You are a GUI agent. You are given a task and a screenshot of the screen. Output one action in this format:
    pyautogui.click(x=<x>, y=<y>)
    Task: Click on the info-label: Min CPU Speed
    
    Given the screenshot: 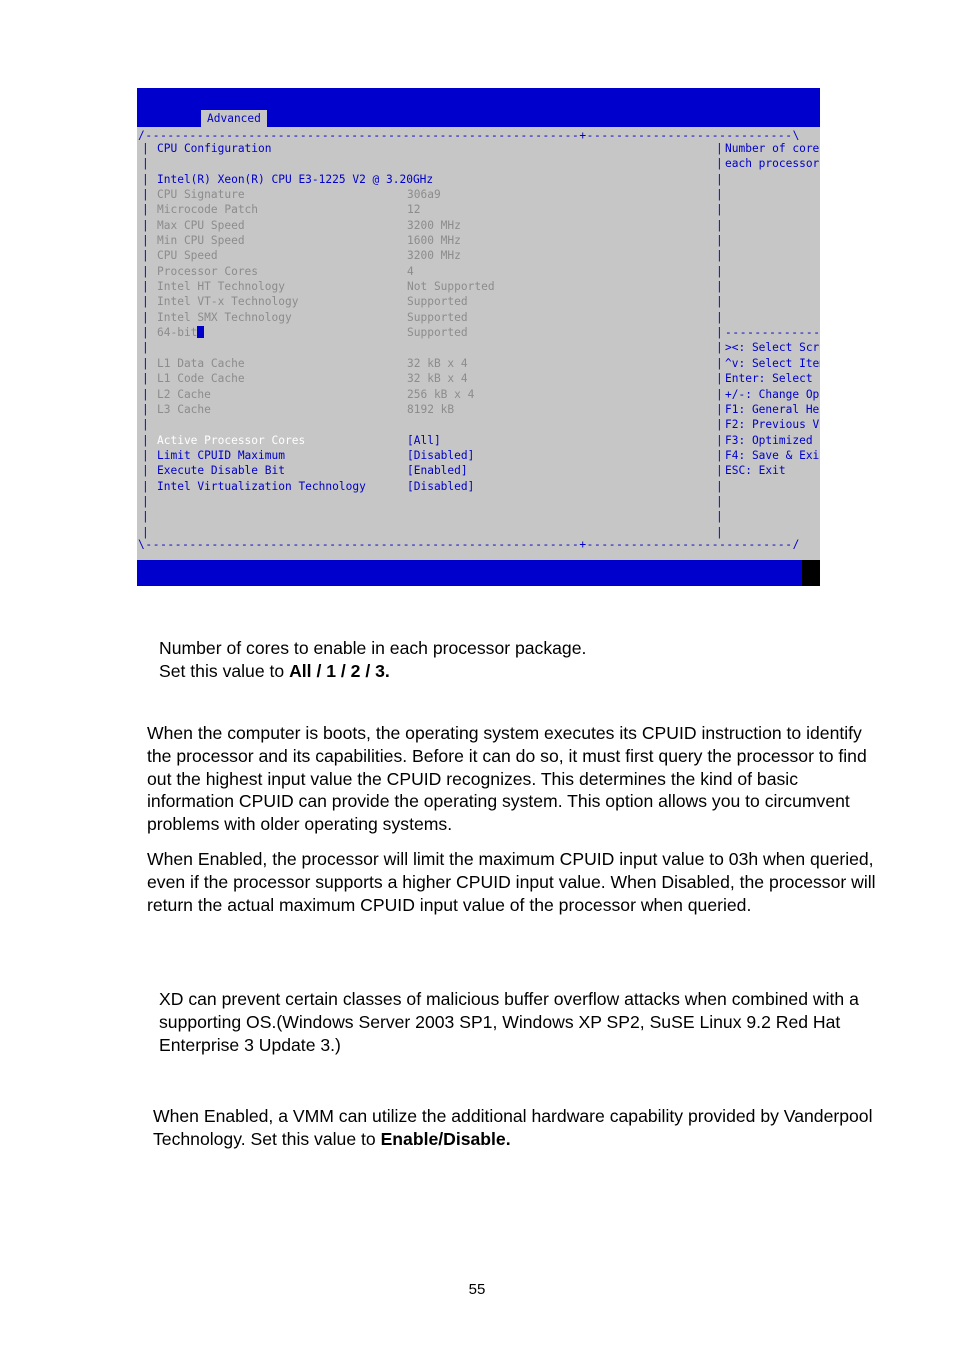 What is the action you would take?
    pyautogui.click(x=201, y=241)
    